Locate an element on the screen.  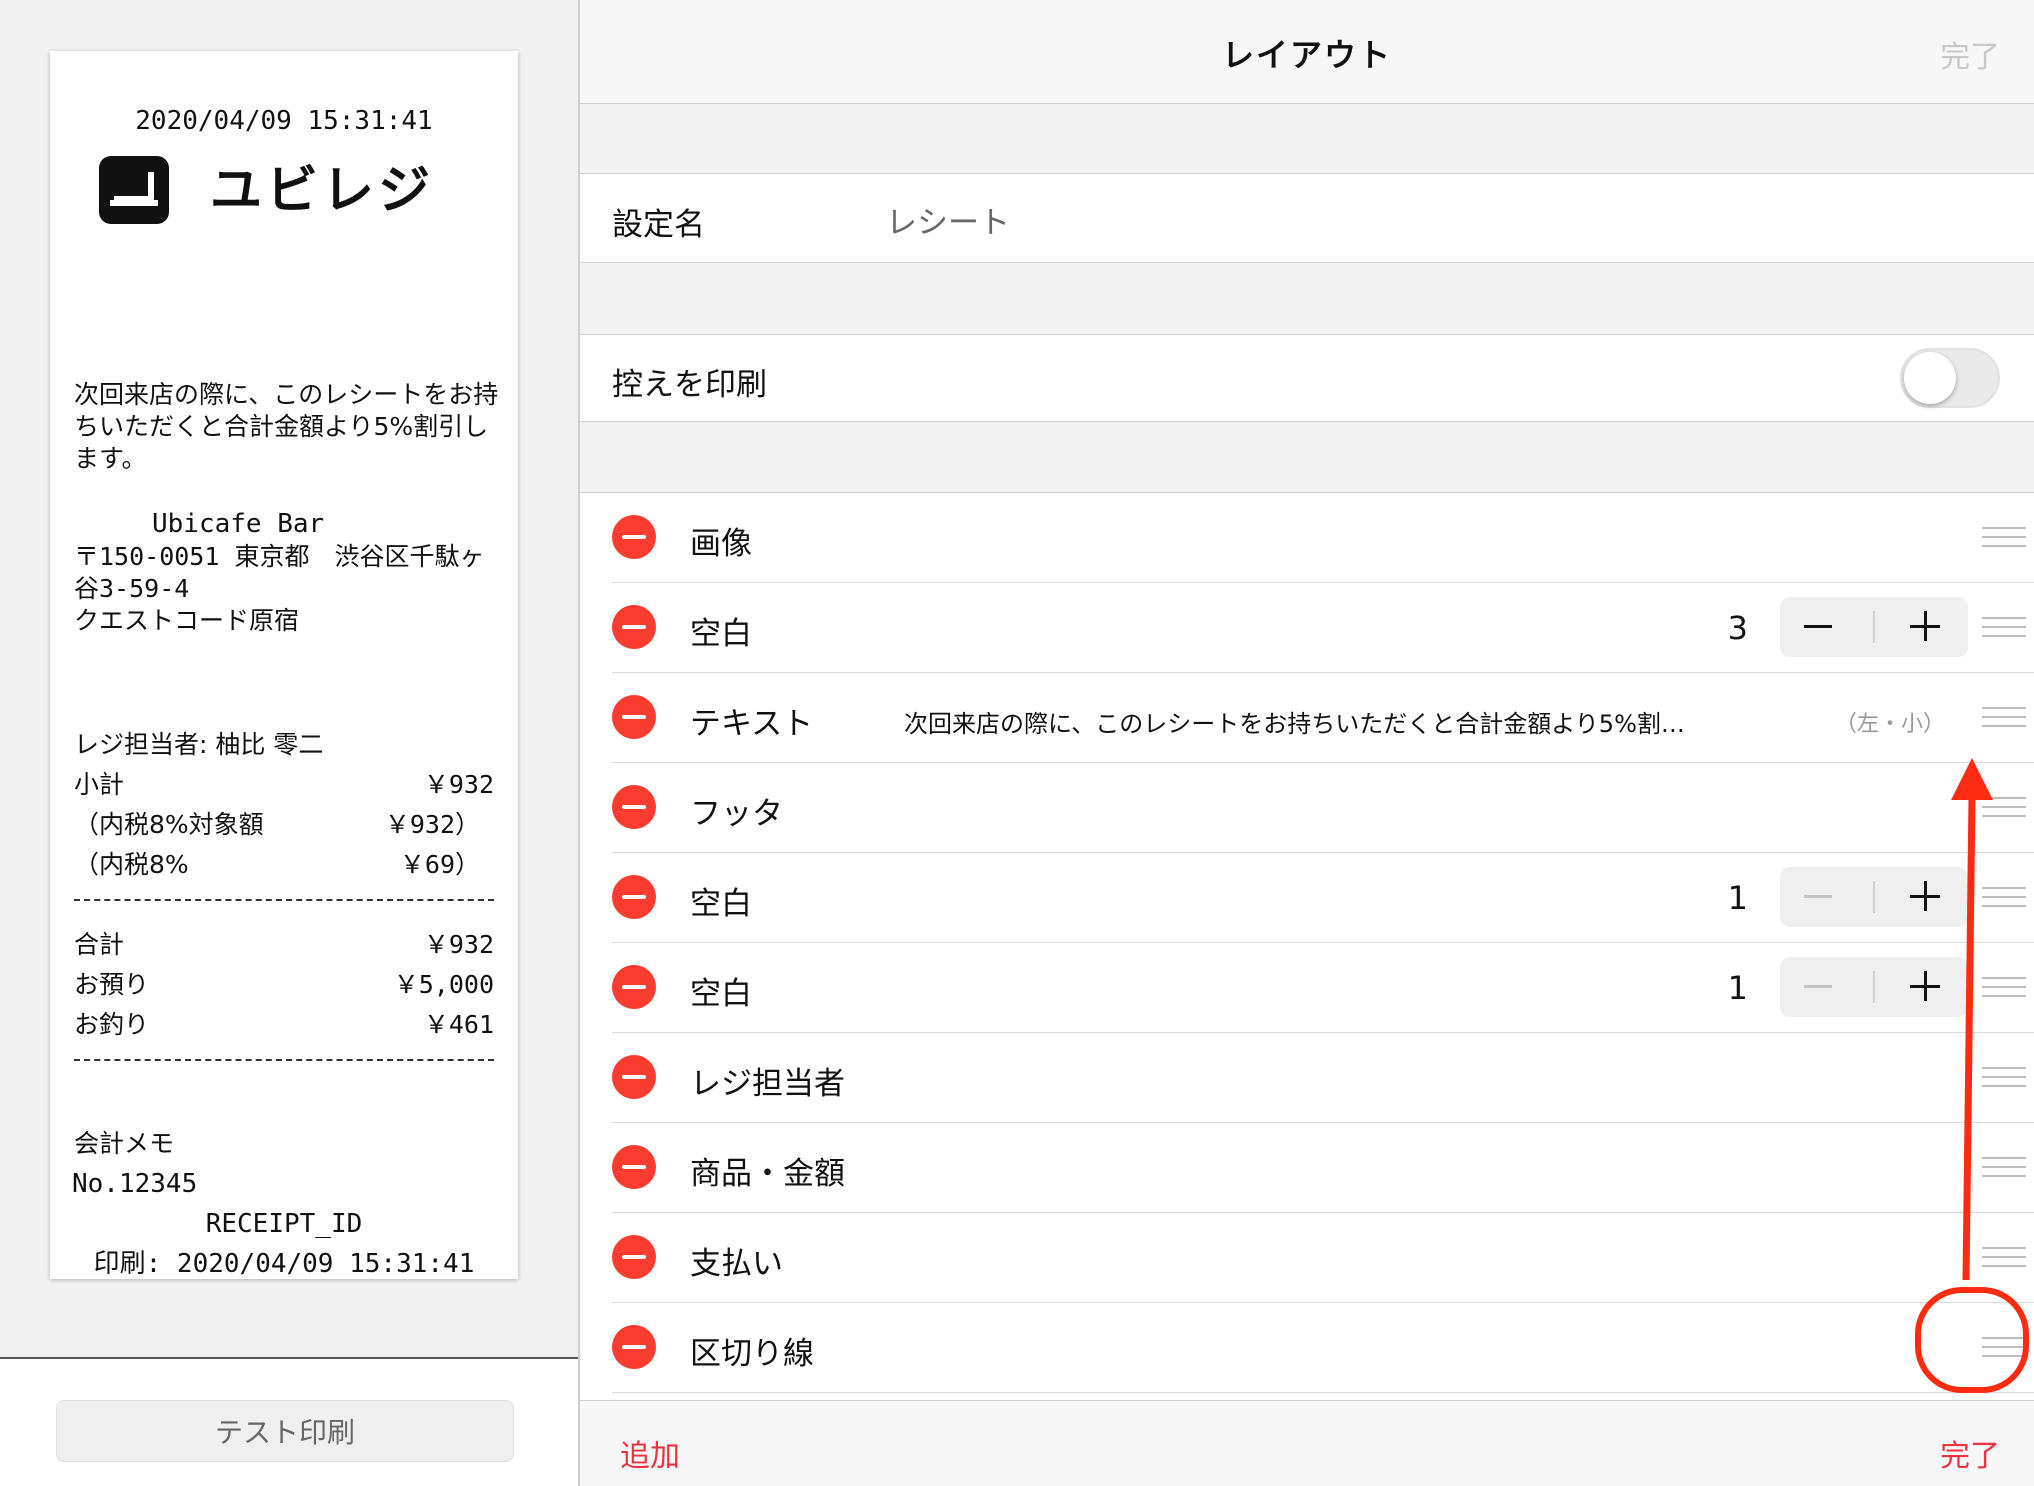
receipt-message: 次回来店の際に、このレシートをお持ちいただくと合計金額より5%割引します。 is located at coordinates (286, 426).